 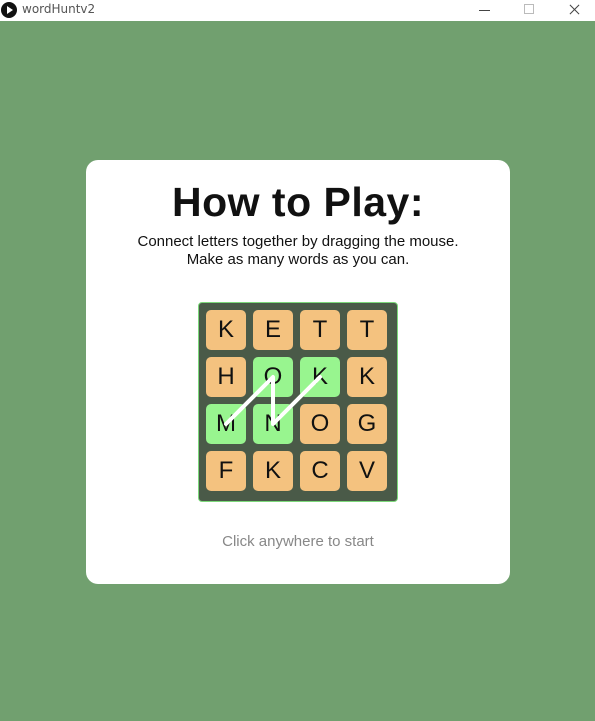 I want to click on app-icon, so click(x=9, y=10).